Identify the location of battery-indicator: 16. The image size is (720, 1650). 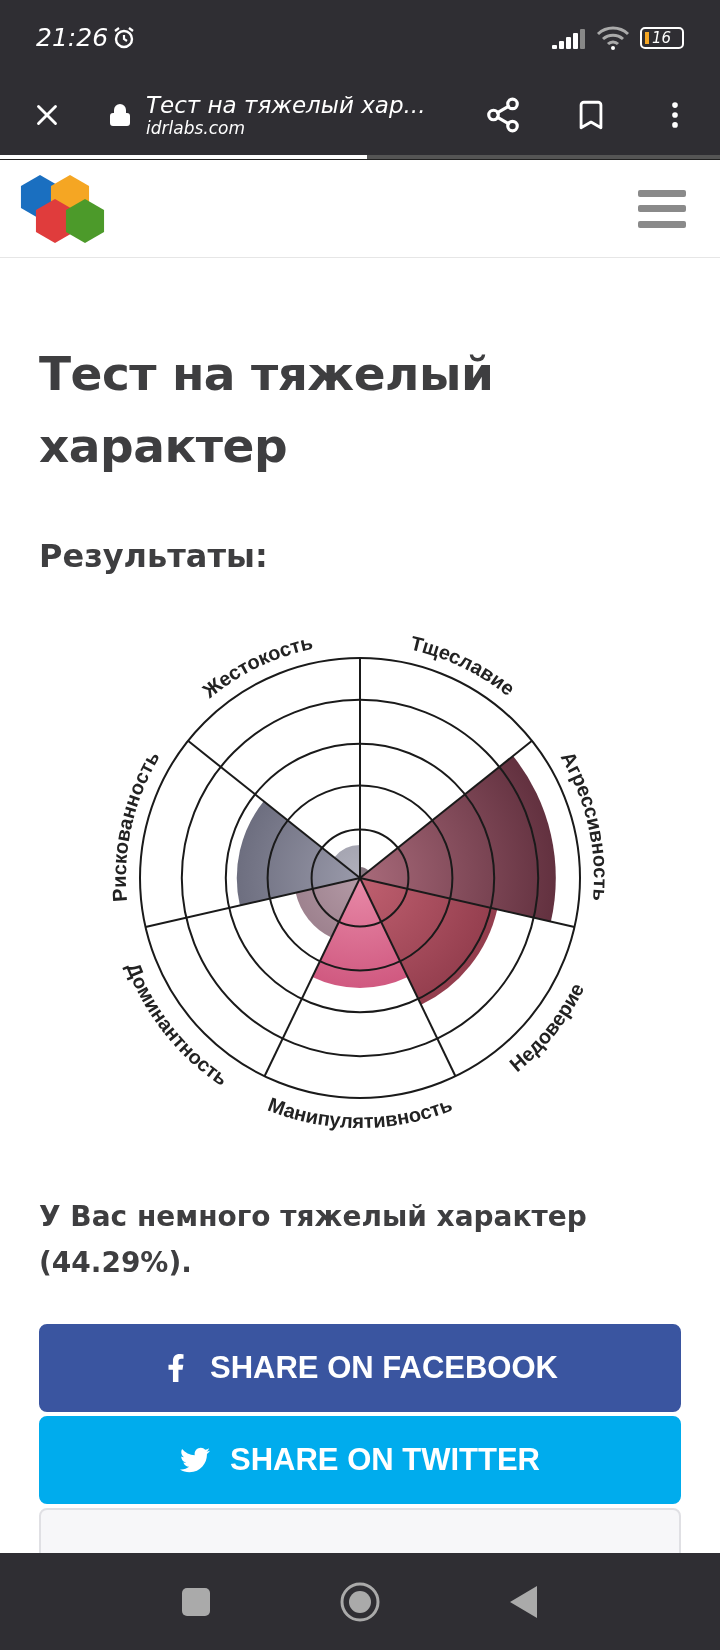
(662, 37).